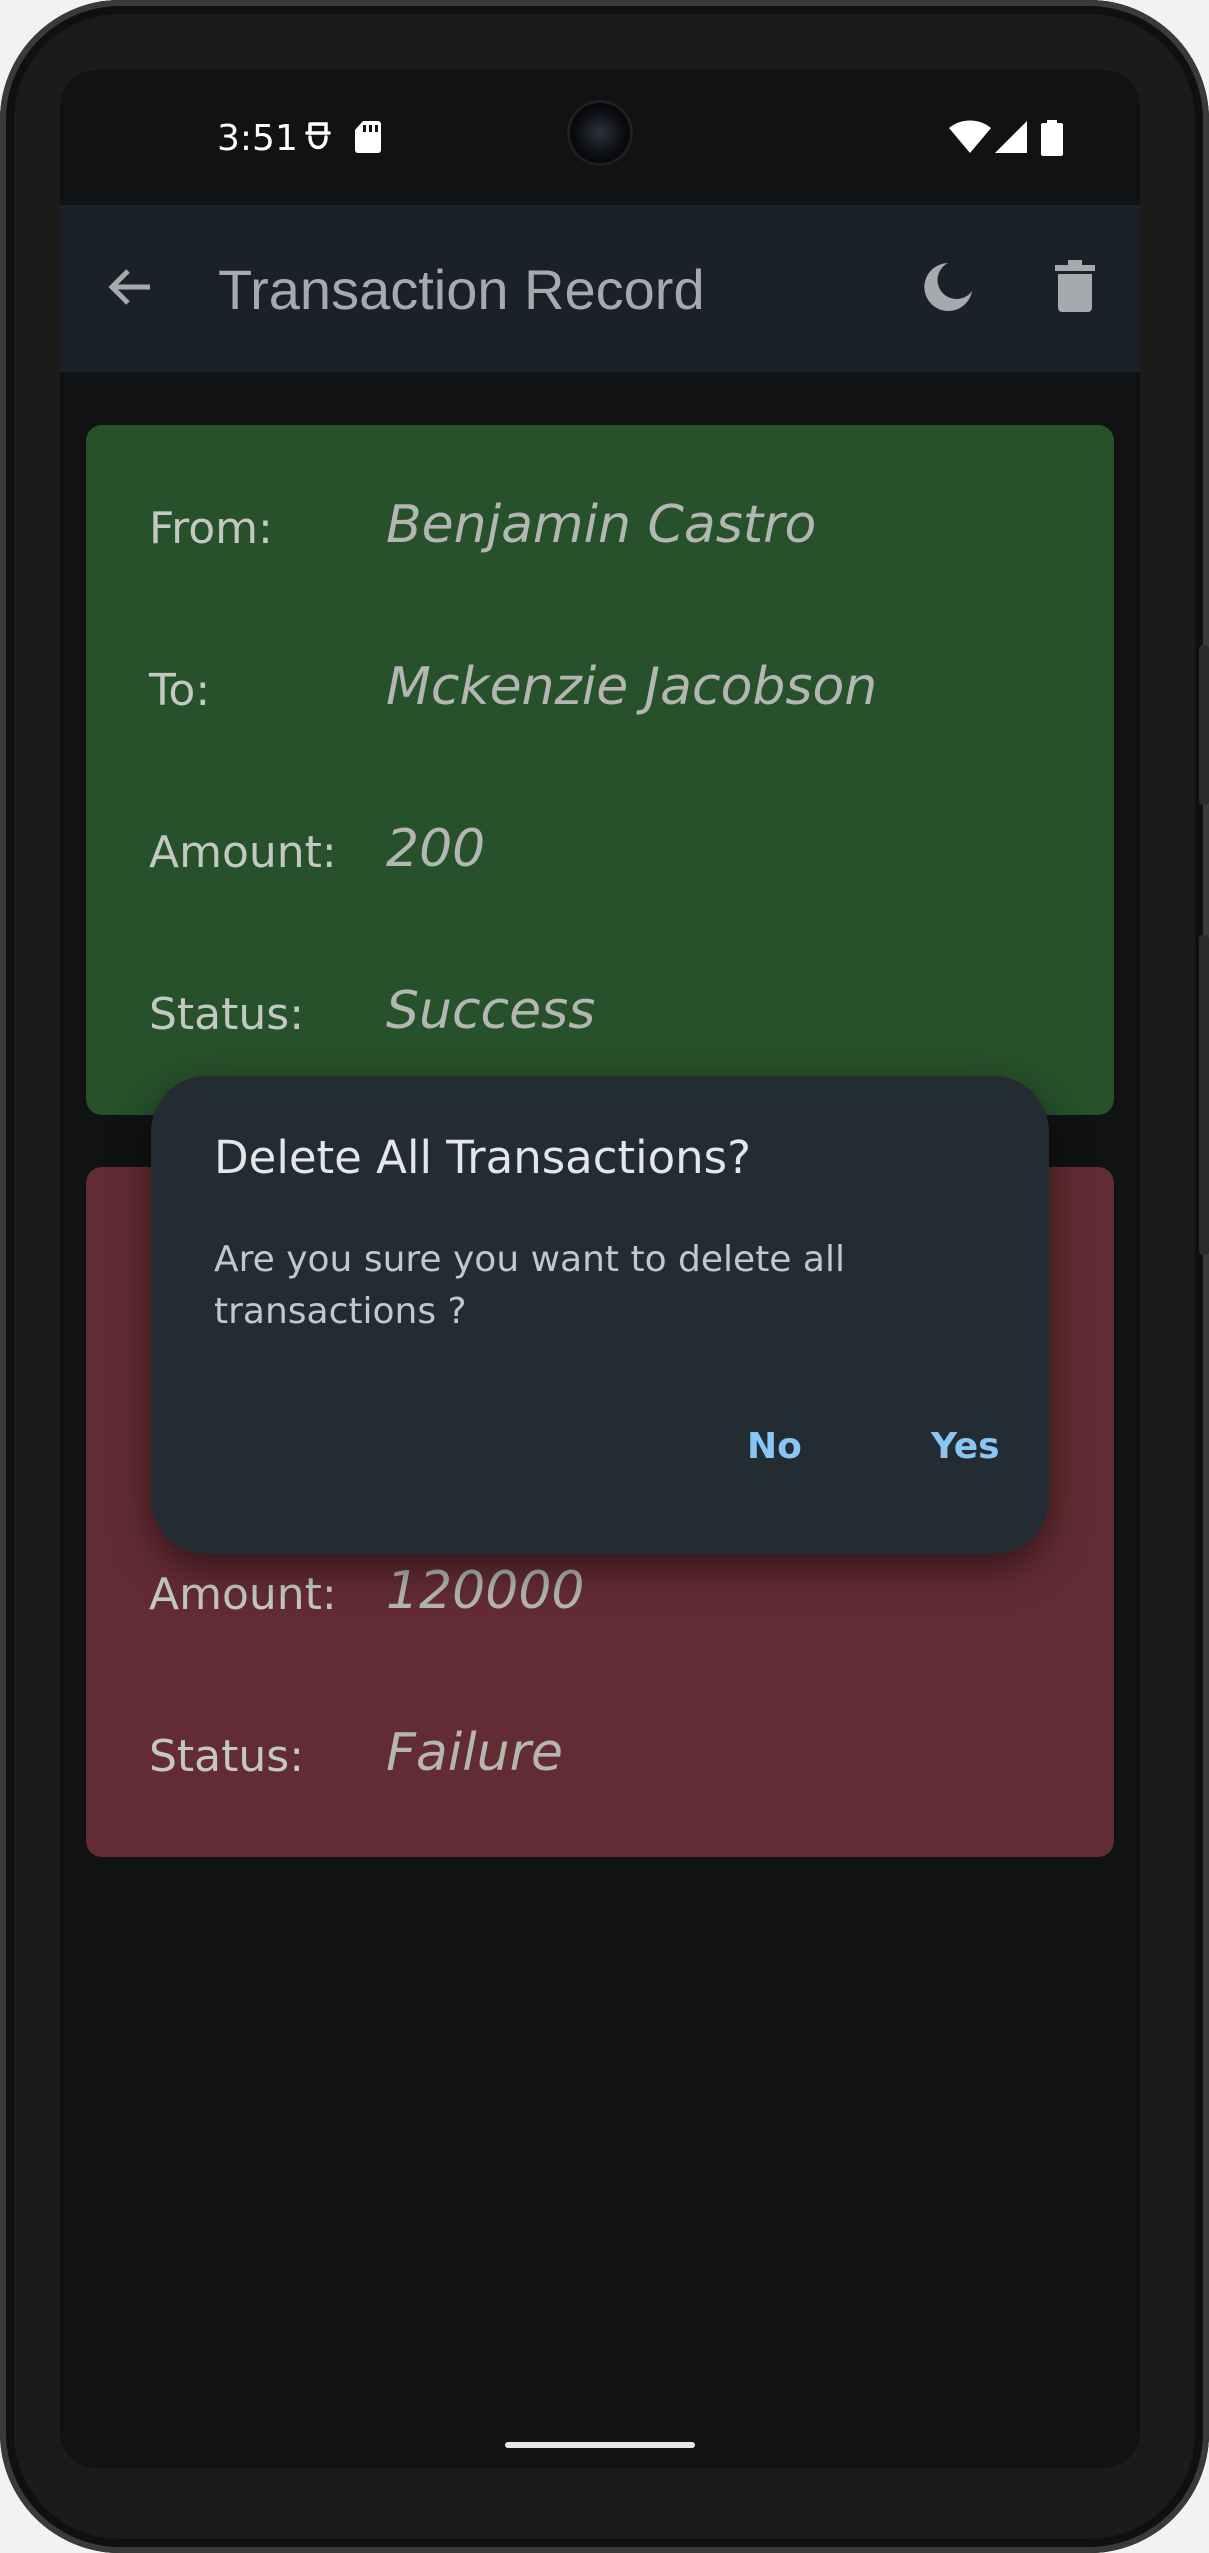 This screenshot has height=2553, width=1209. I want to click on yes-button: Yes, so click(965, 1446).